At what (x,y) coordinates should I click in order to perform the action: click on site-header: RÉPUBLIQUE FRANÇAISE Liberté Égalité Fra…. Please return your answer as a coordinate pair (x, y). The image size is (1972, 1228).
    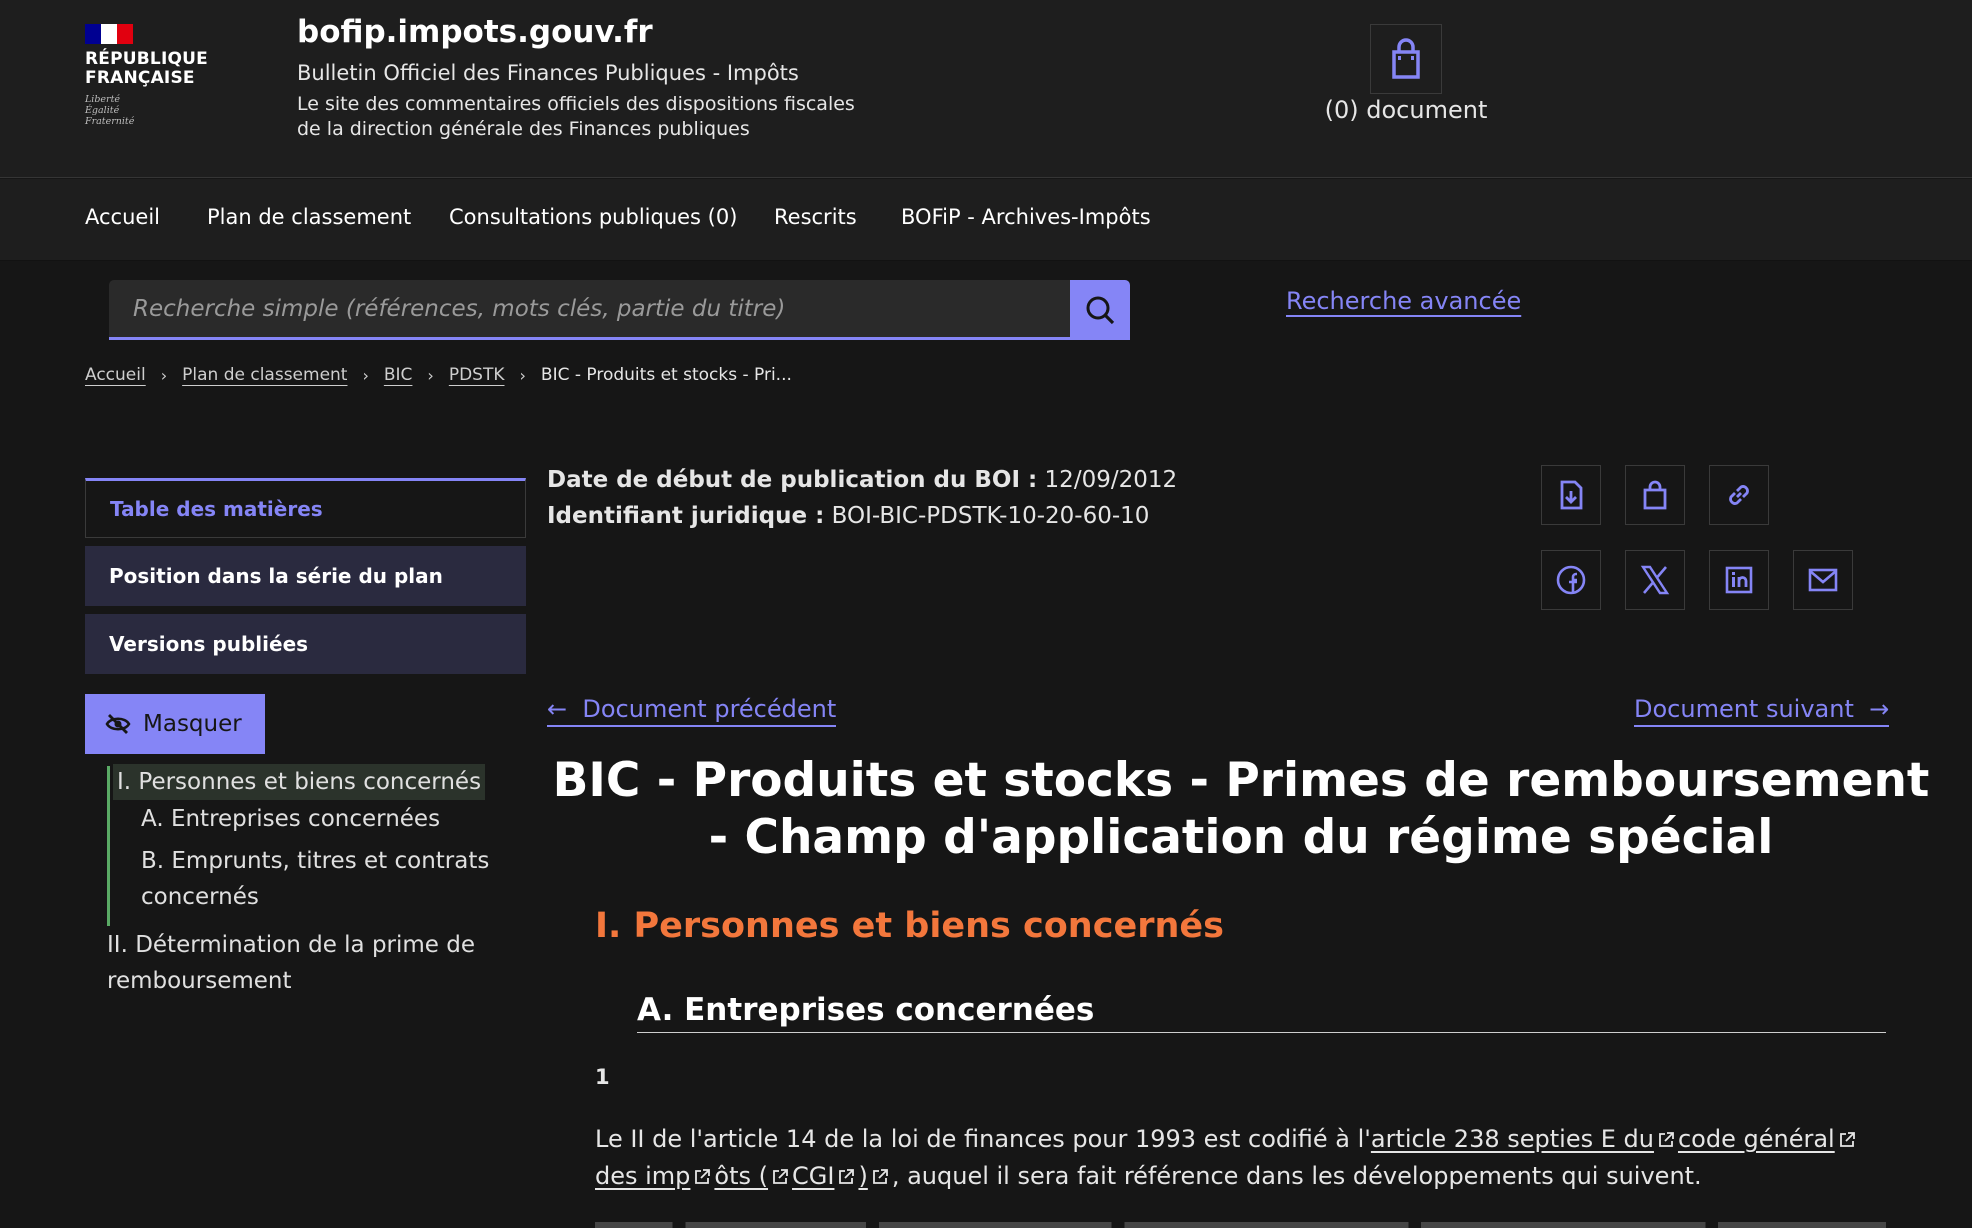
    Looking at the image, I should click on (986, 89).